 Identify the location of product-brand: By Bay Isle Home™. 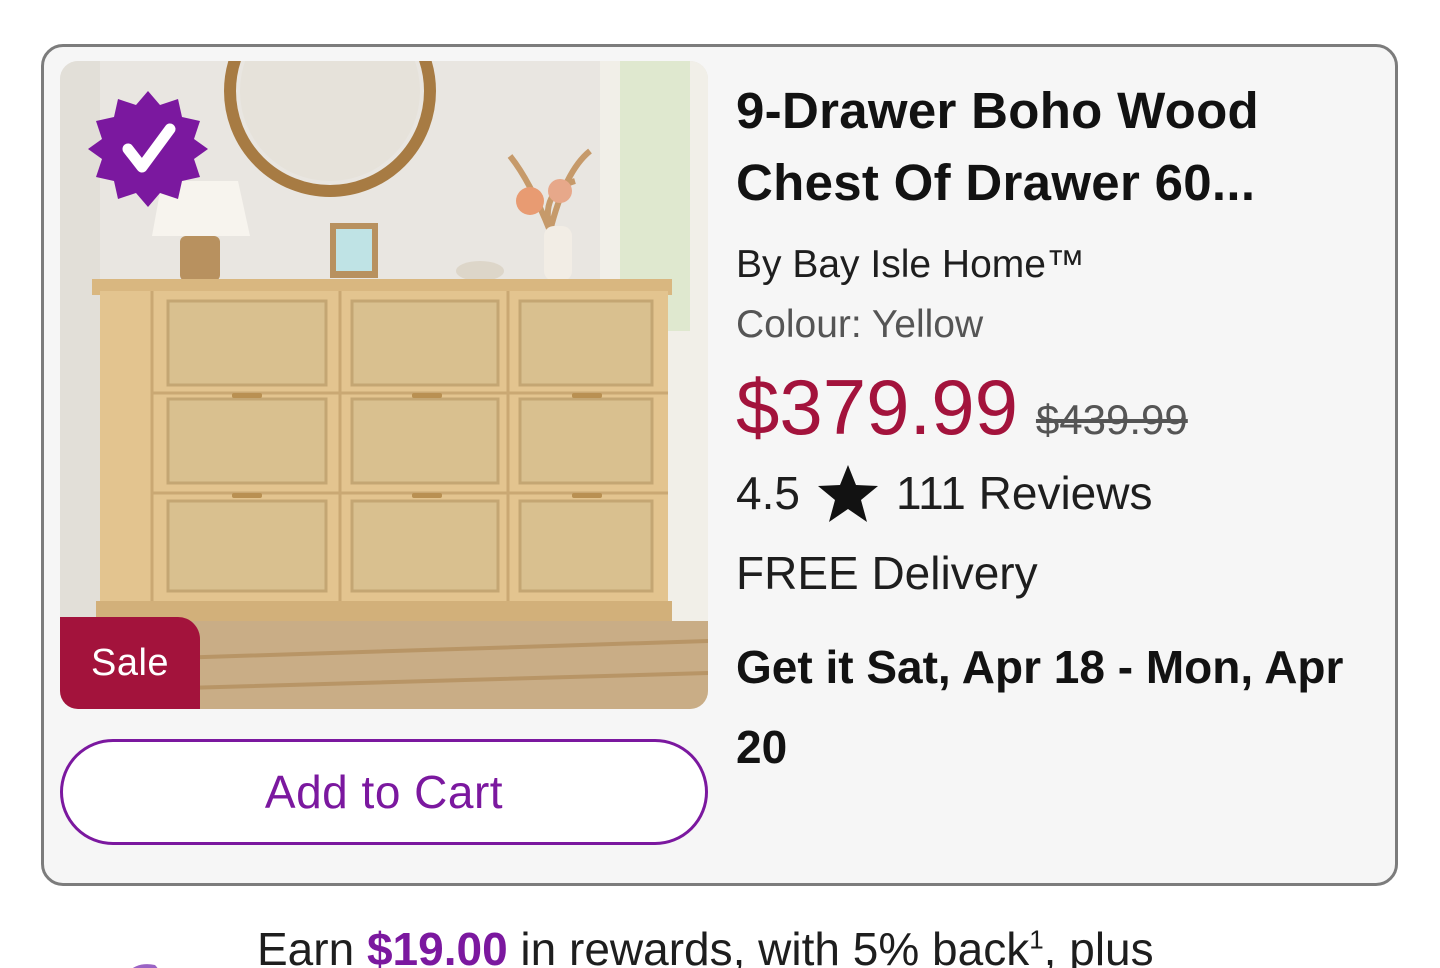
(1046, 265).